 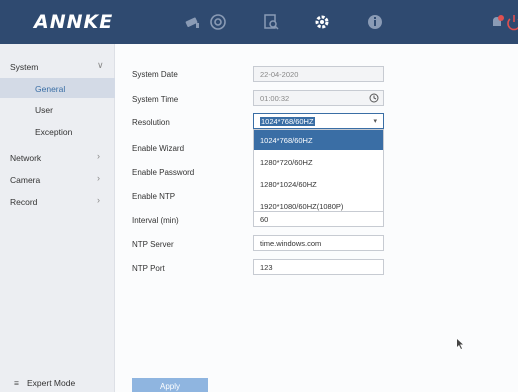 What do you see at coordinates (170, 385) in the screenshot?
I see `apply-button: Apply` at bounding box center [170, 385].